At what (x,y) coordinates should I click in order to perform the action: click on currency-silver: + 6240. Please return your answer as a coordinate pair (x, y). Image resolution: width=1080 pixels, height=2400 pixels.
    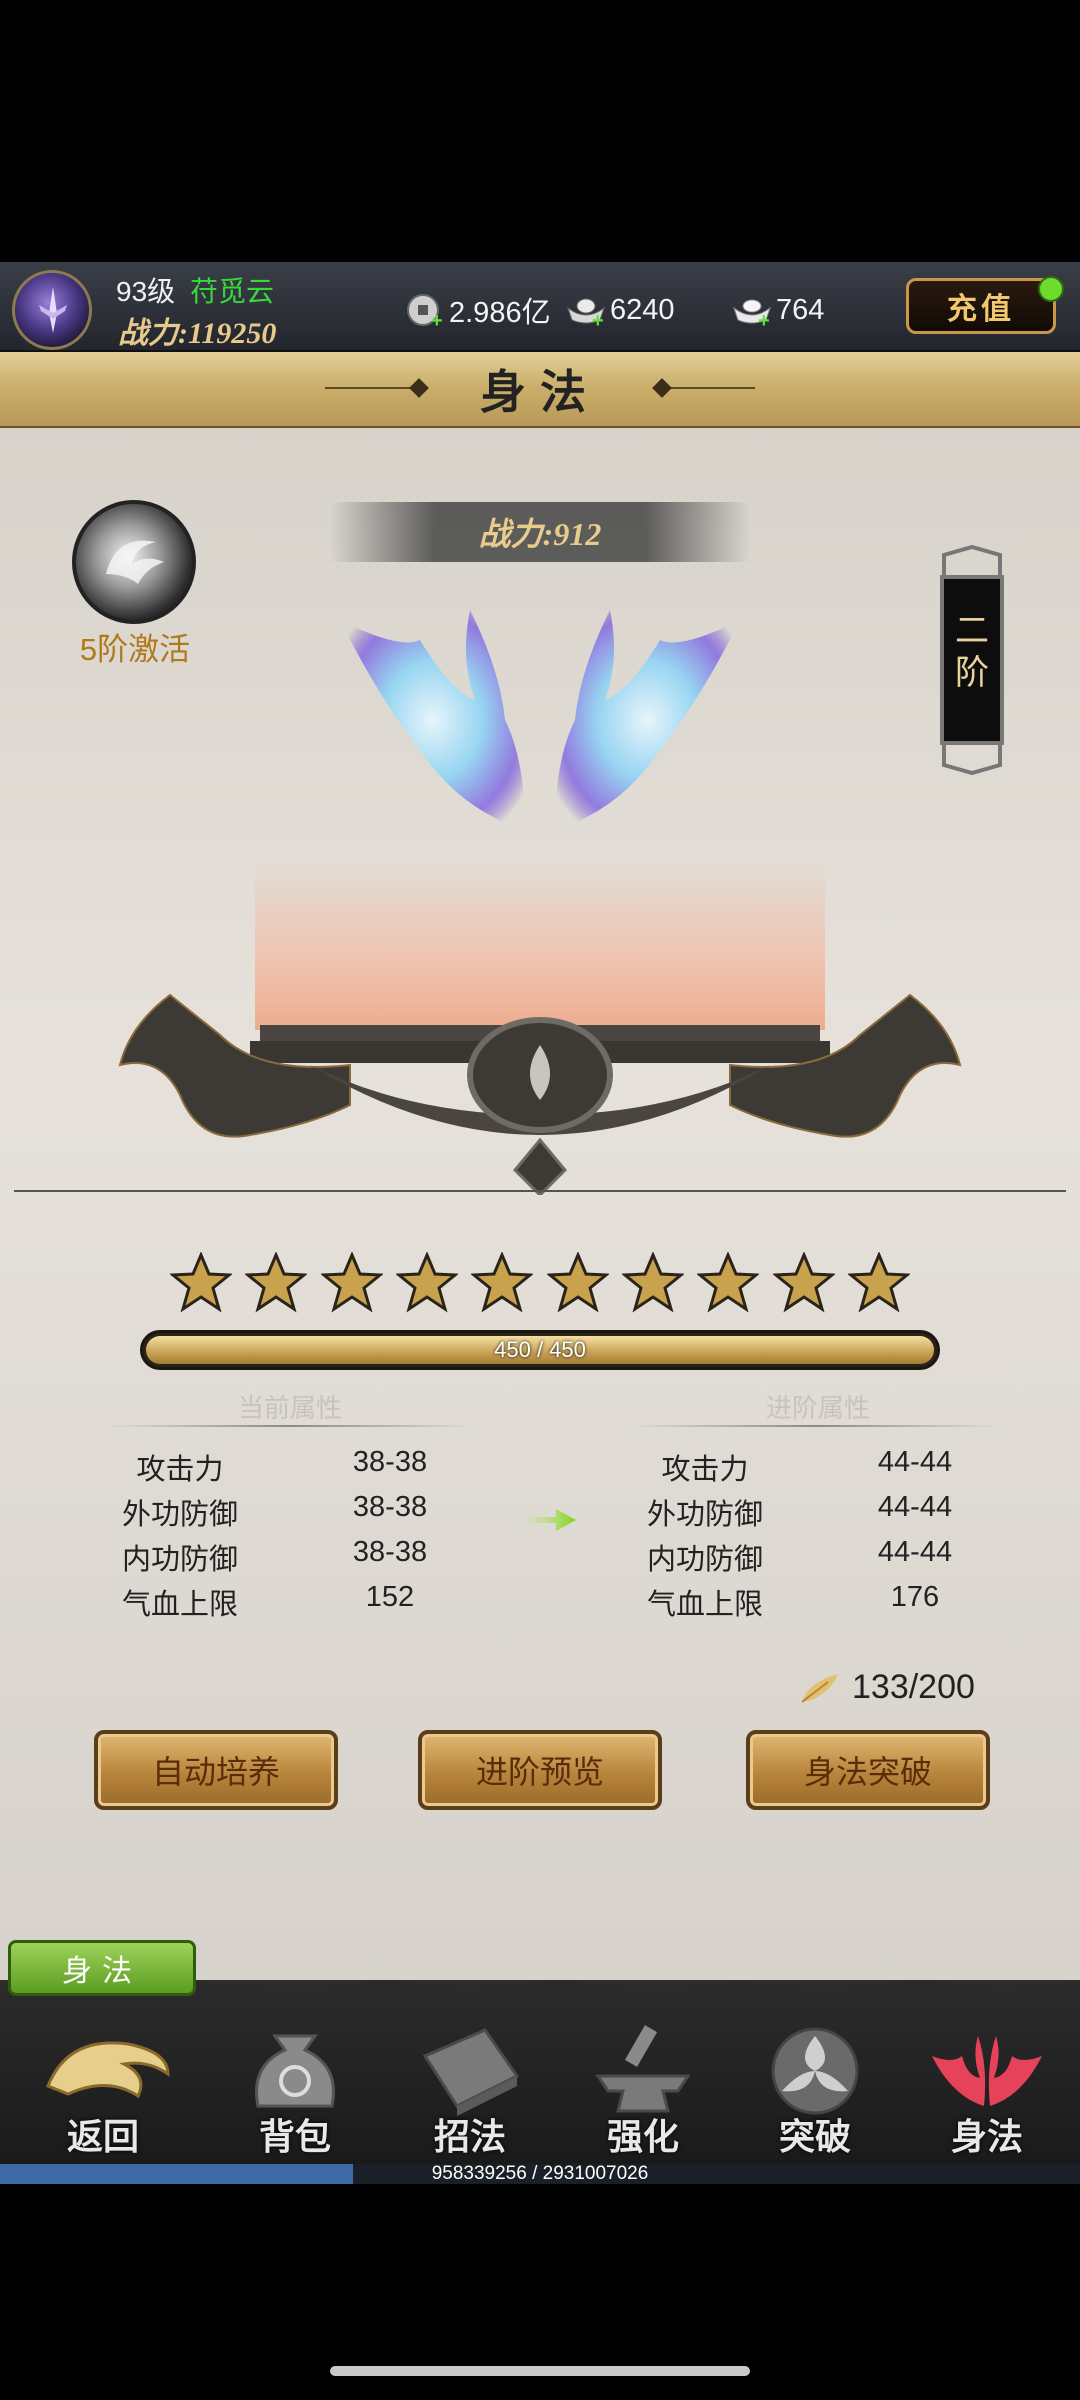
    Looking at the image, I should click on (620, 311).